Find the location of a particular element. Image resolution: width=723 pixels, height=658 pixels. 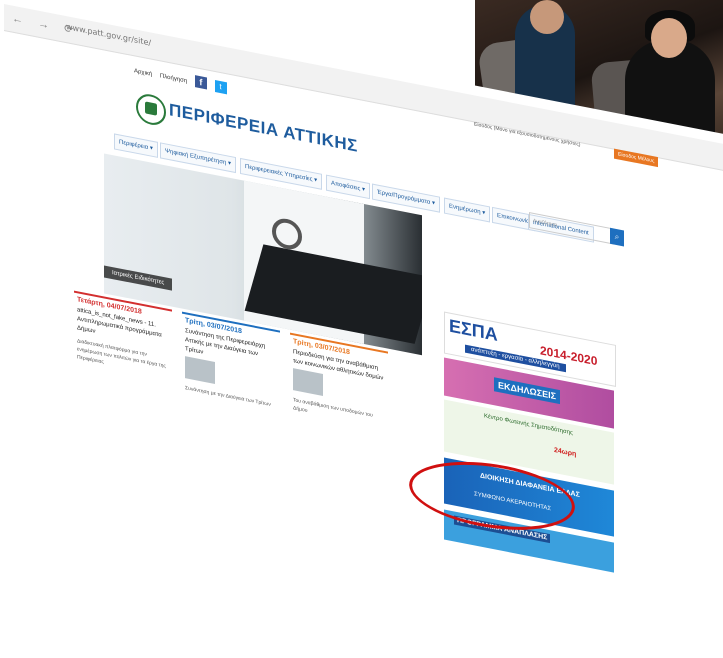

news-text: Του αναβάθμιση των υποδομών του Δήμου is located at coordinates (333, 408).